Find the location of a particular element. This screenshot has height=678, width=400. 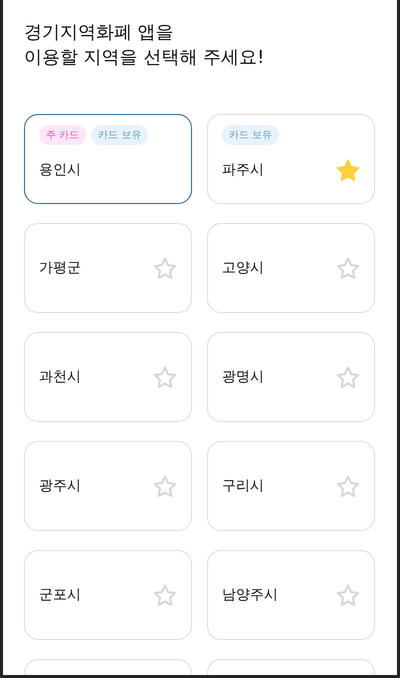

region-name: 광주시 is located at coordinates (60, 486).